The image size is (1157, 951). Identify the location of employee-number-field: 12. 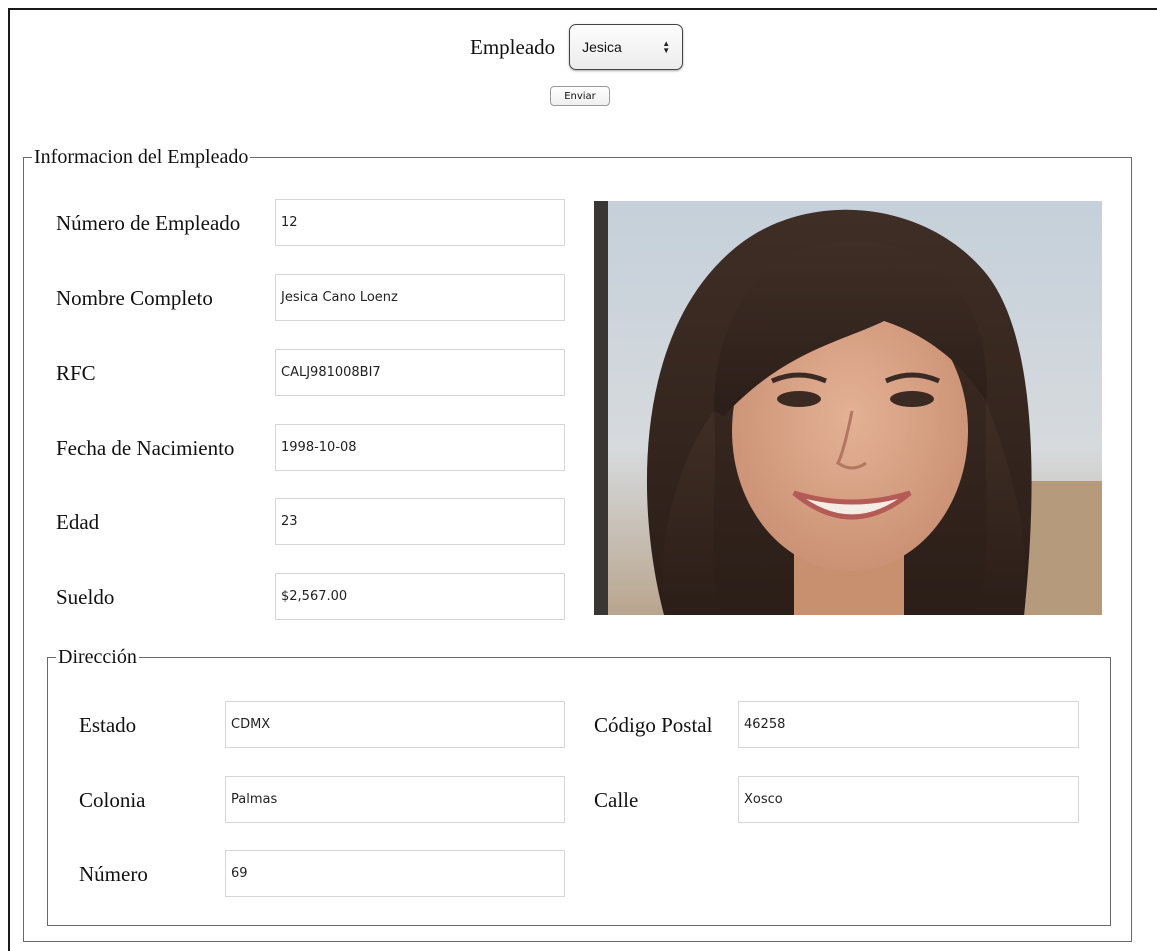
(420, 222).